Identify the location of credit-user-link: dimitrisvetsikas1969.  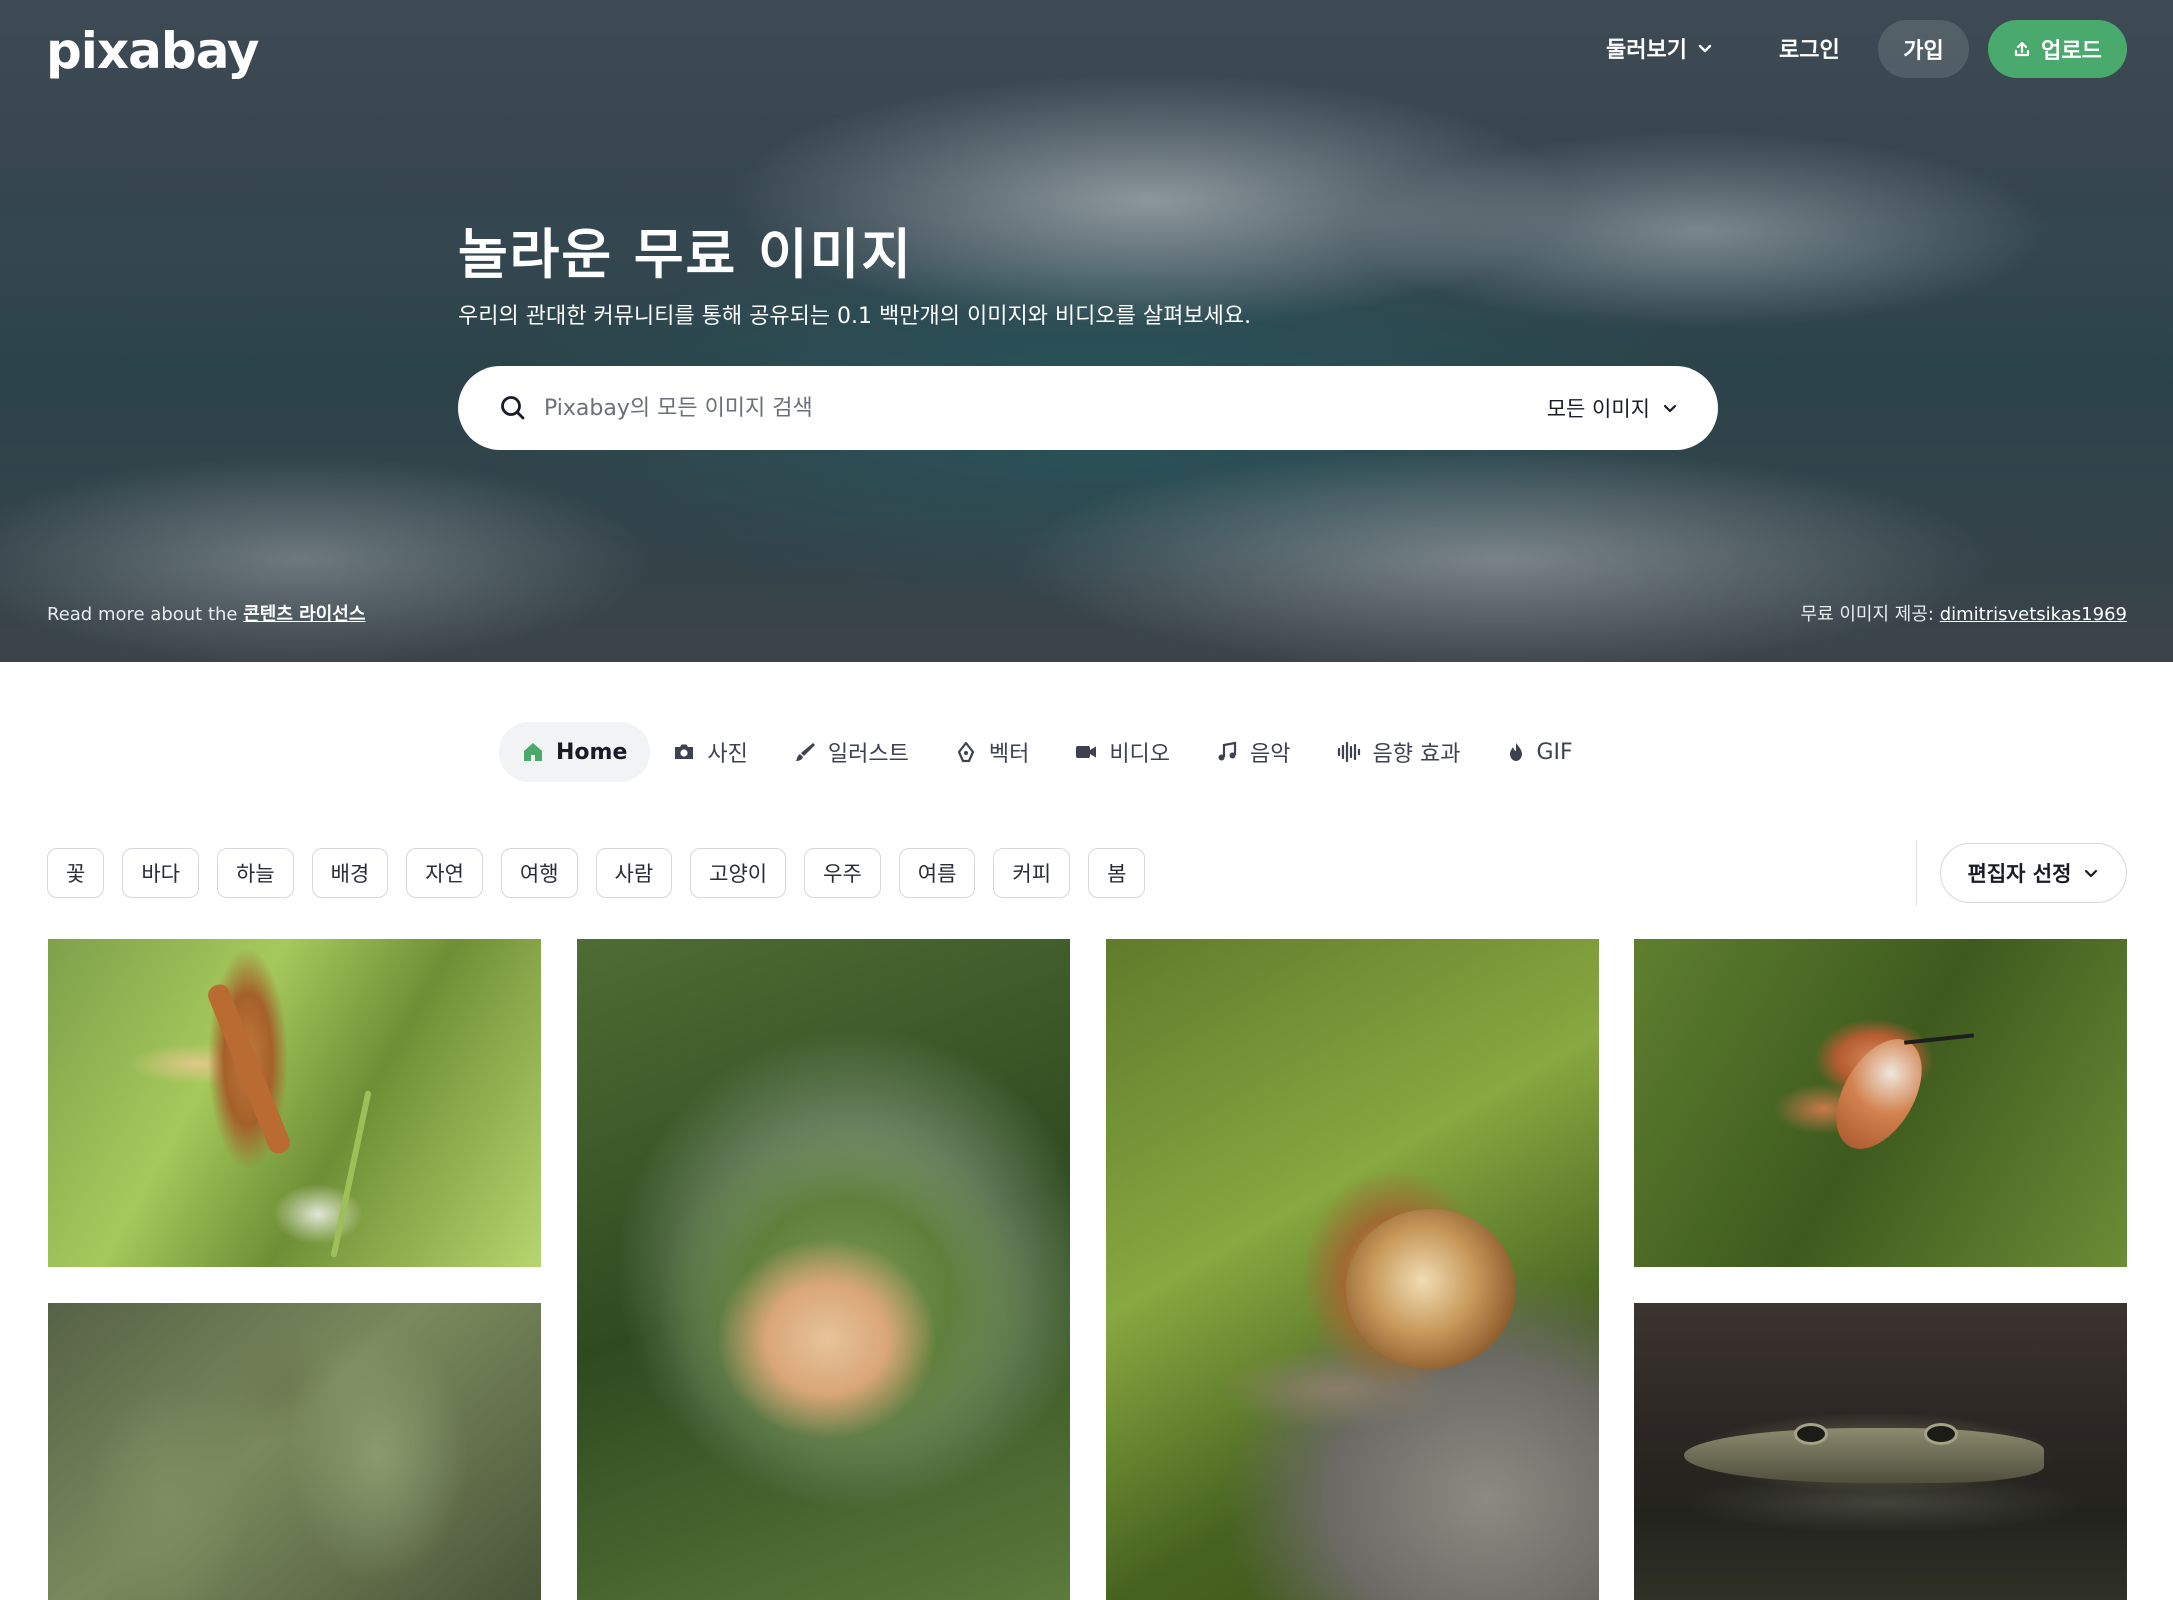
(2033, 614).